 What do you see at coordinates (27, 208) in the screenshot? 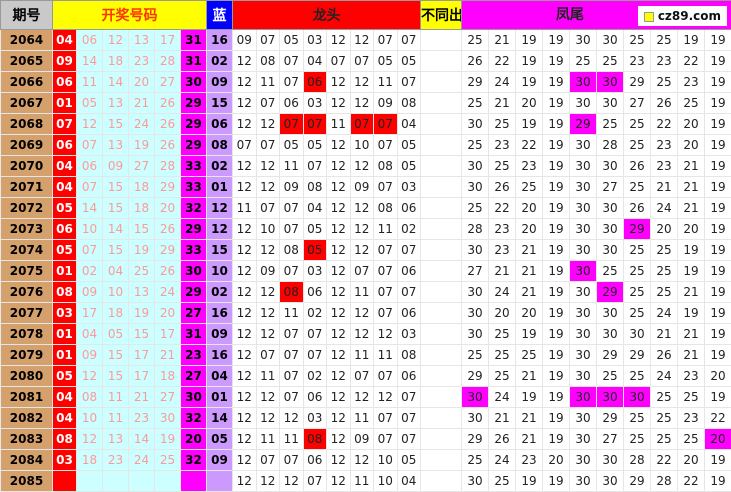
I see `period-cell: 2072` at bounding box center [27, 208].